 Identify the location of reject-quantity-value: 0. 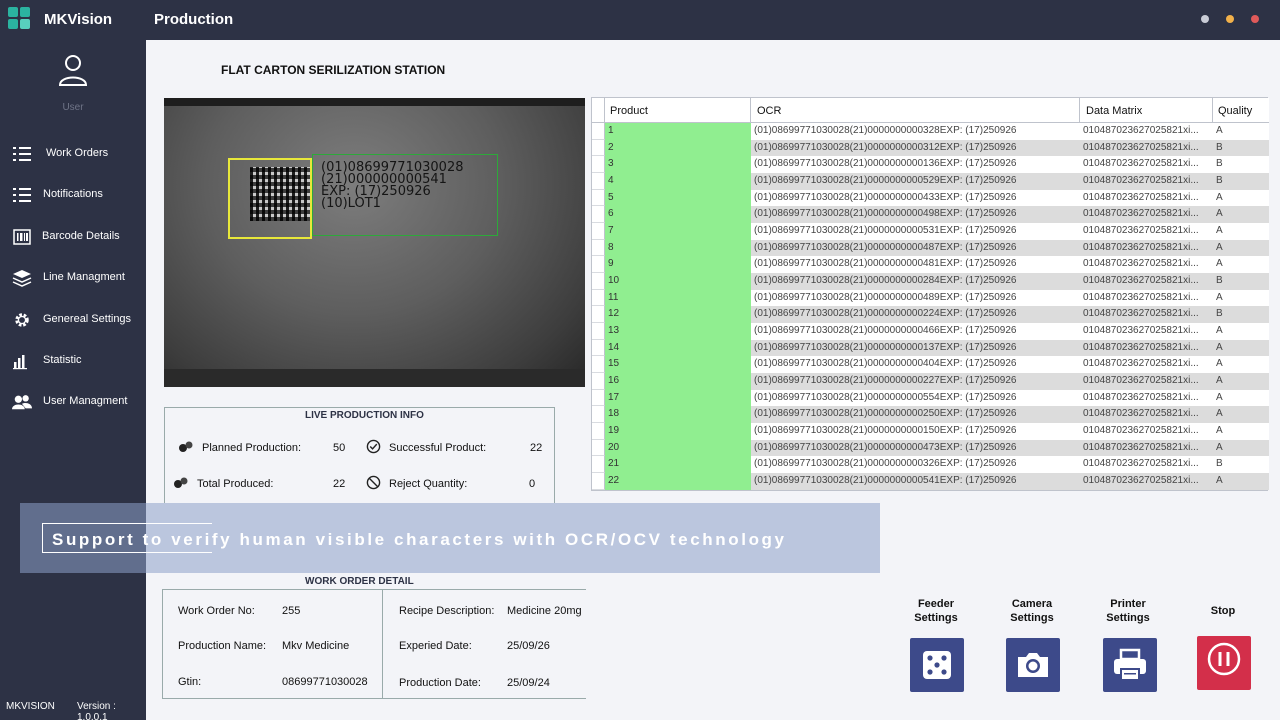
(532, 484).